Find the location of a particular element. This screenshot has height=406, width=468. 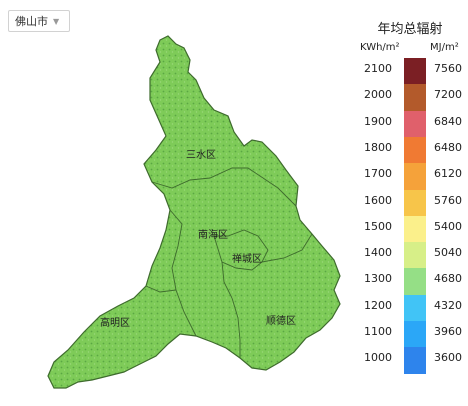

legend-tick-mj: 7560 is located at coordinates (448, 68).